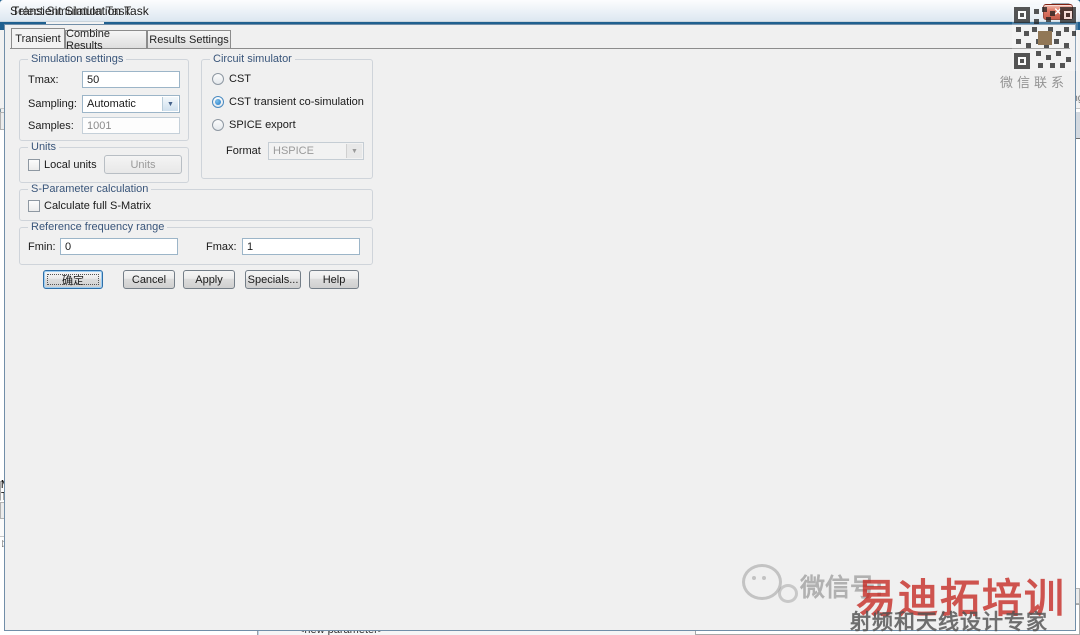 The height and width of the screenshot is (635, 1080). What do you see at coordinates (38, 38) in the screenshot?
I see `tab-transient: Transient` at bounding box center [38, 38].